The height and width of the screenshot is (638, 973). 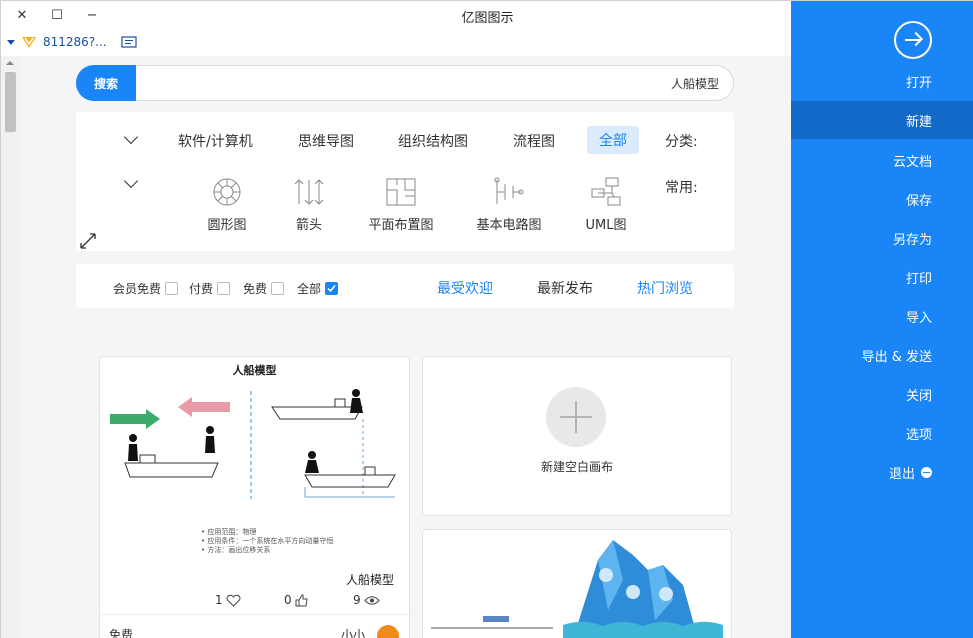 I want to click on category-item-software: 软件/计算机, so click(x=215, y=141).